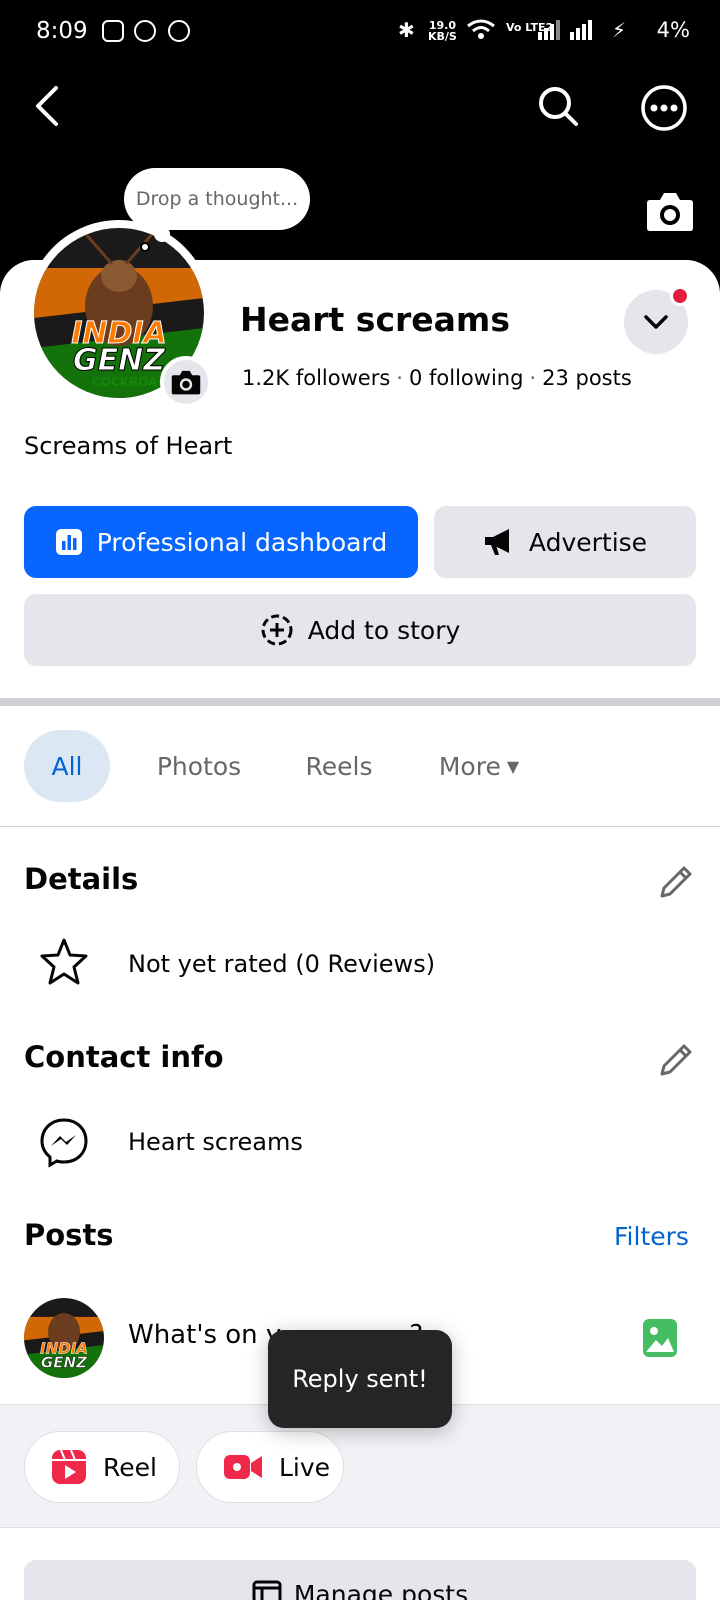  I want to click on tab-photos: Photos, so click(199, 766).